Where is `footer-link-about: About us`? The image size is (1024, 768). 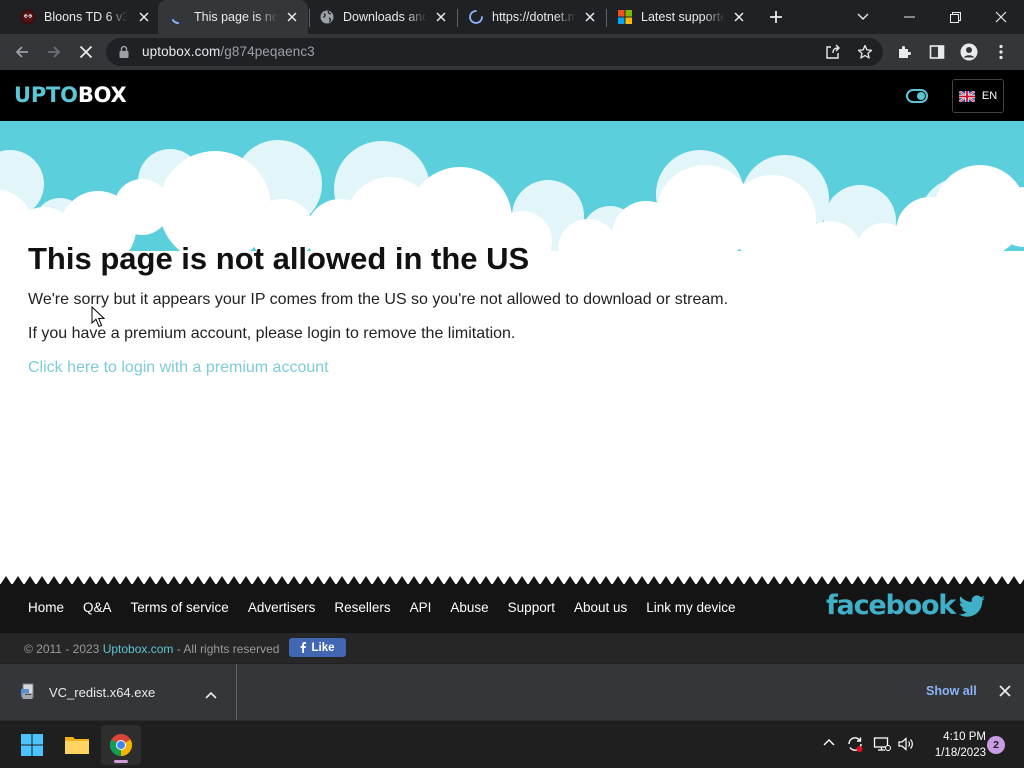 footer-link-about: About us is located at coordinates (600, 607).